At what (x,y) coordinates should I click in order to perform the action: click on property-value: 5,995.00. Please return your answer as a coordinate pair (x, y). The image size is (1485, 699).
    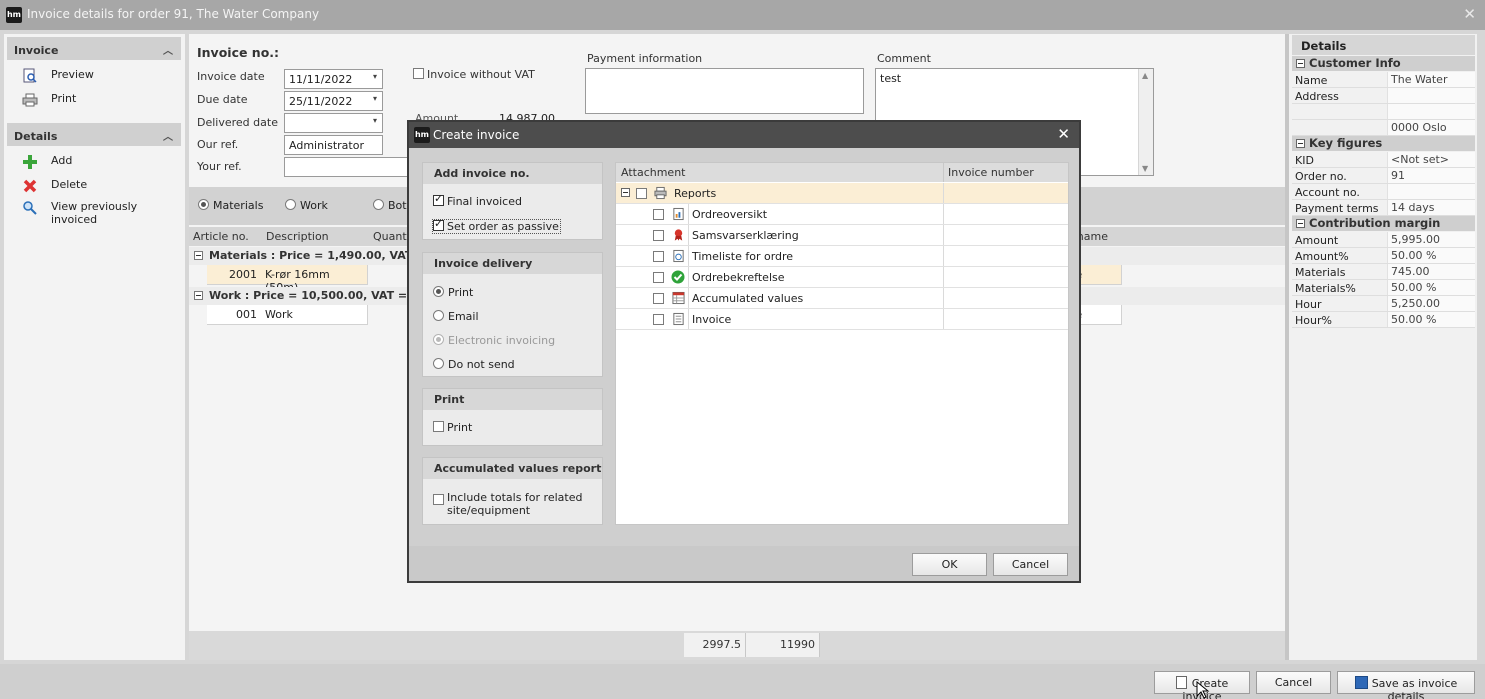
    Looking at the image, I should click on (1431, 239).